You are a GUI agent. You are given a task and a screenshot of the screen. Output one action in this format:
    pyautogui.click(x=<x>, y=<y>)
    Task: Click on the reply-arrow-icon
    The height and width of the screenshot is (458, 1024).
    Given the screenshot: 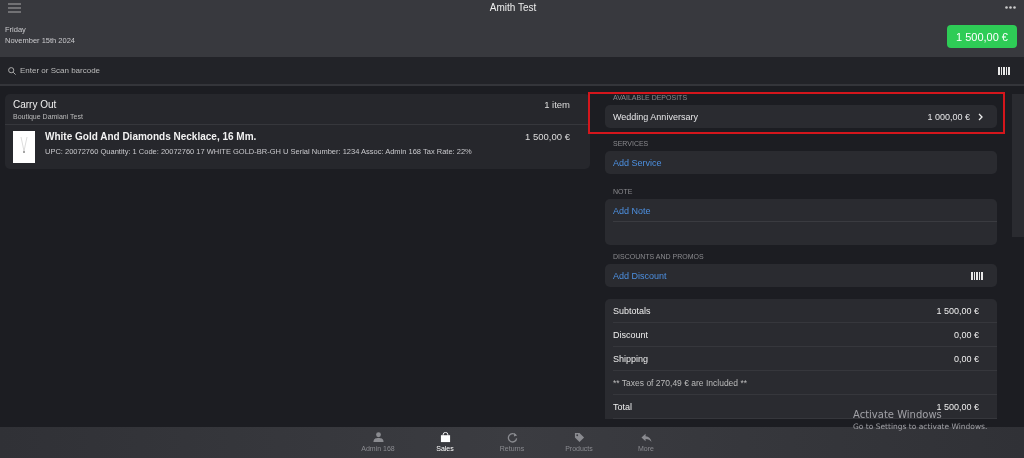 What is the action you would take?
    pyautogui.click(x=646, y=437)
    